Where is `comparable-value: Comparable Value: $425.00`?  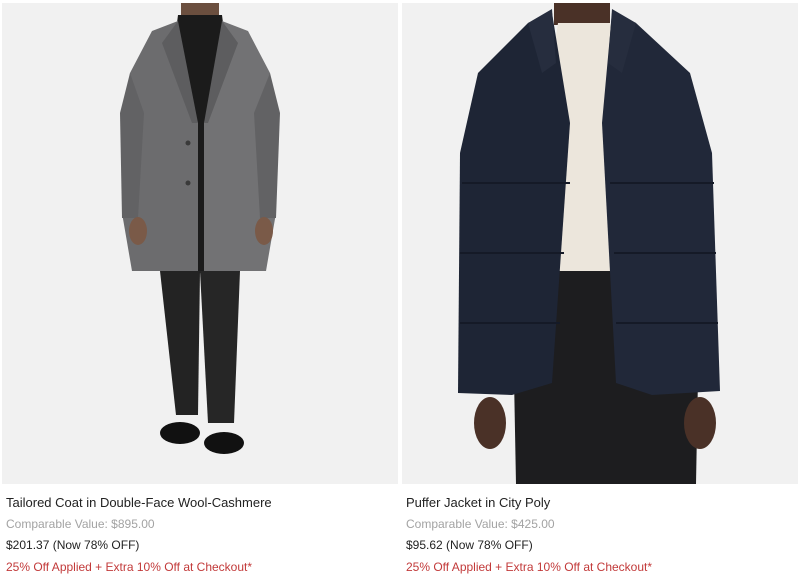
comparable-value: Comparable Value: $425.00 is located at coordinates (480, 524).